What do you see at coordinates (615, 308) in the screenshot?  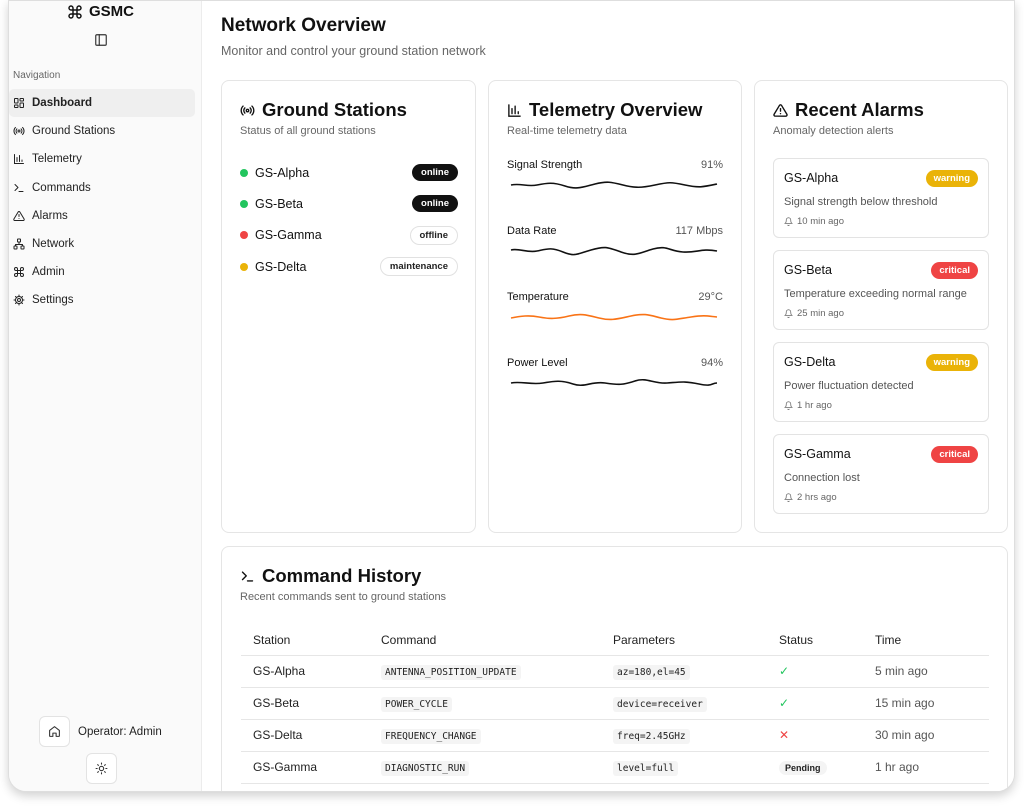 I see `telemetry-metric: Temperature 29°C` at bounding box center [615, 308].